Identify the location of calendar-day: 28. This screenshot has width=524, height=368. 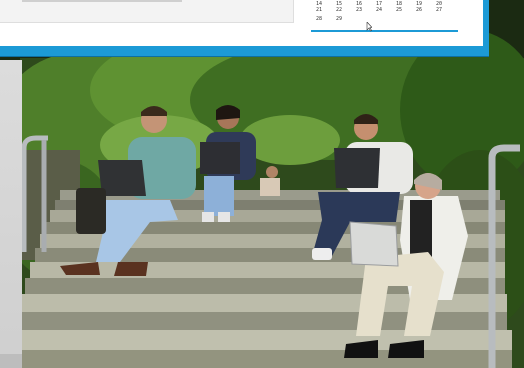
(319, 19).